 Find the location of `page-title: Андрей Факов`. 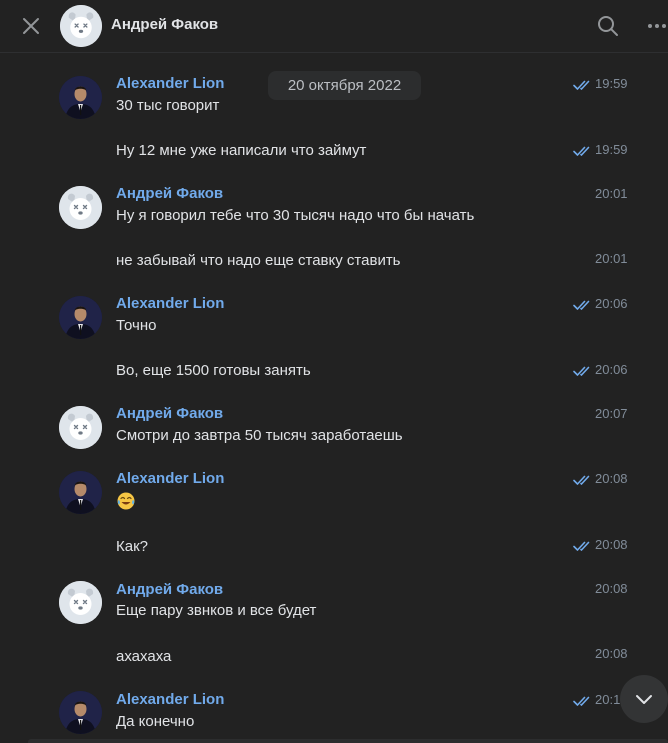

page-title: Андрей Факов is located at coordinates (164, 24).